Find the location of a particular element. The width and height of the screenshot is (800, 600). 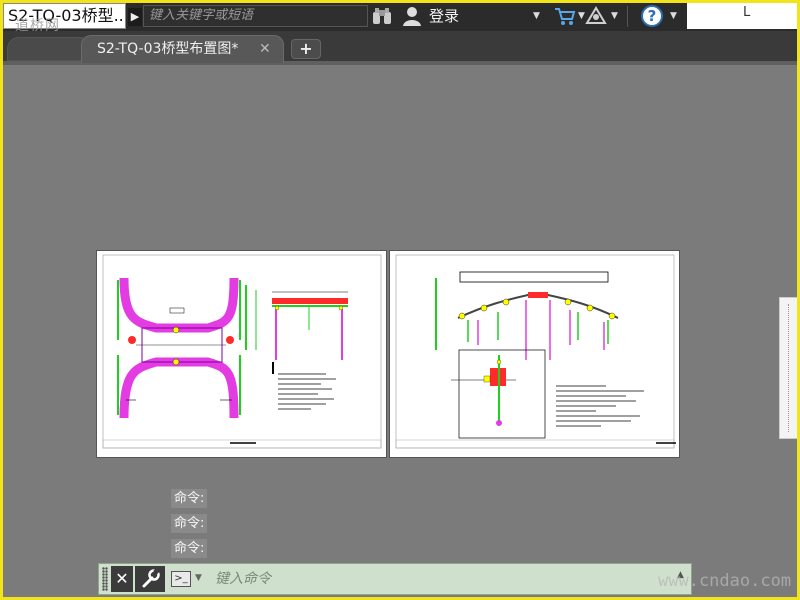

exchange-icon is located at coordinates (596, 16).